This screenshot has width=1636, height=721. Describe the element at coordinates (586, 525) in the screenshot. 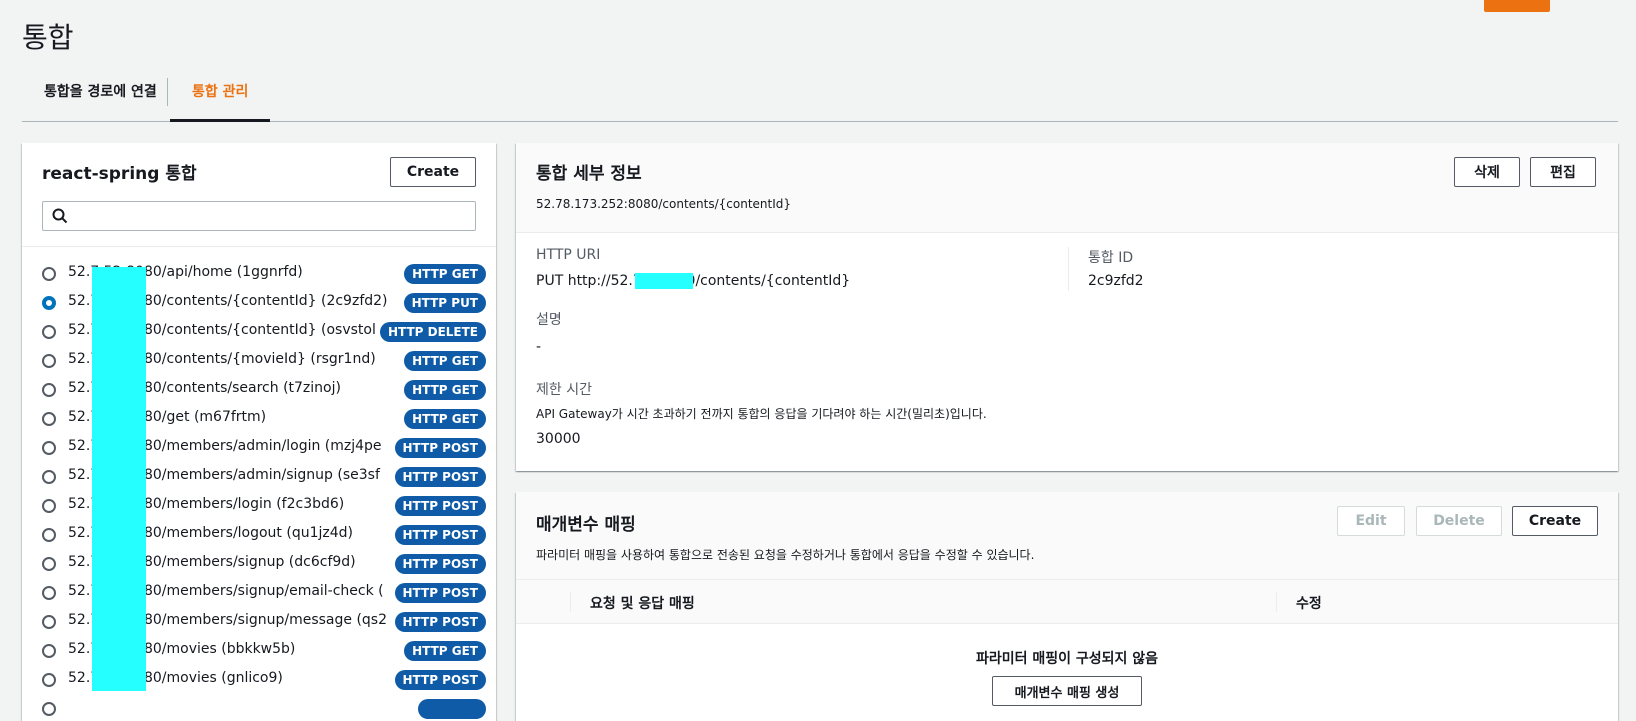

I see `parameter-mapping-title: 매개변수 매핑` at that location.